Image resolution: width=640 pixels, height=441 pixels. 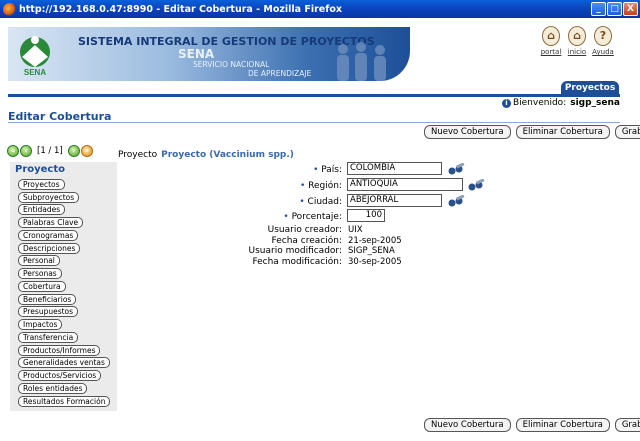 What do you see at coordinates (304, 230) in the screenshot?
I see `creator-label: Usuario creador:` at bounding box center [304, 230].